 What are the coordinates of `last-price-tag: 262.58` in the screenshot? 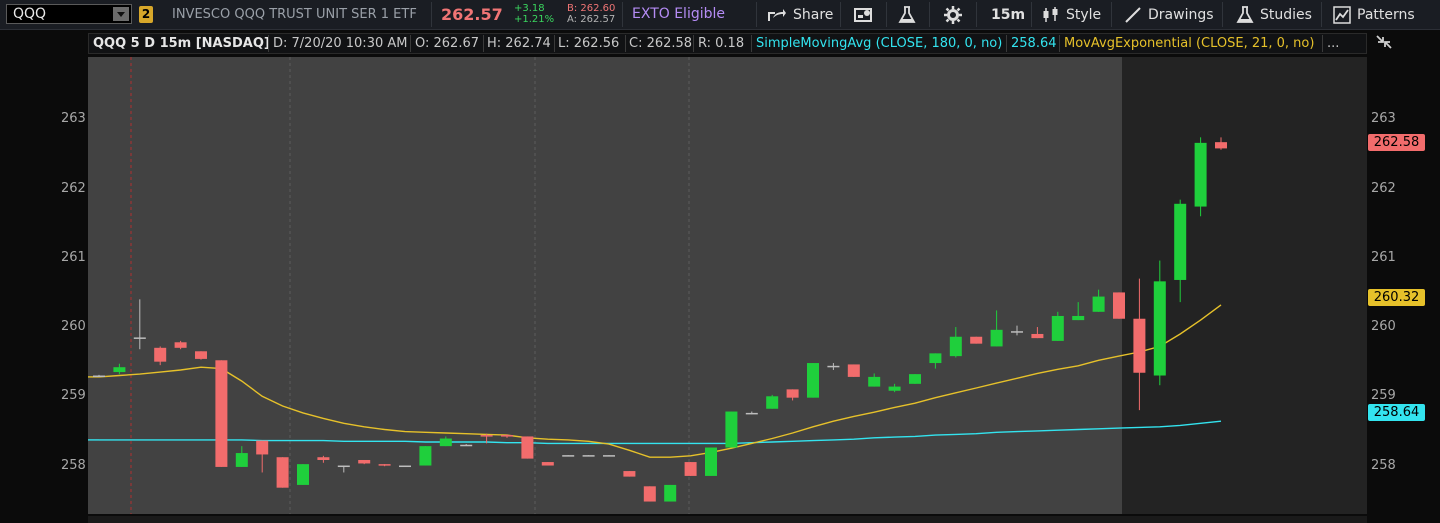 It's located at (1396, 142).